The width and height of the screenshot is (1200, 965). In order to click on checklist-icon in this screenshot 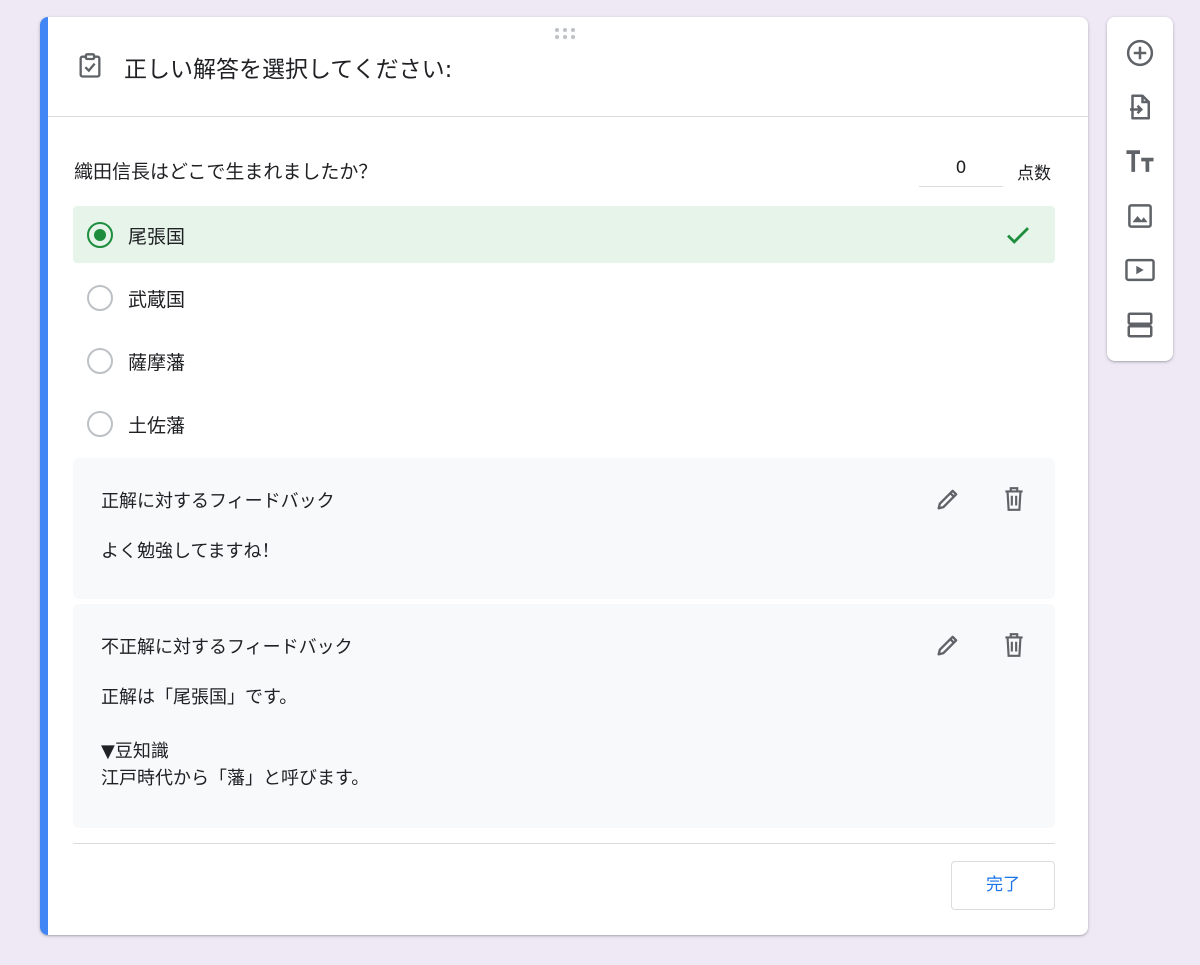, I will do `click(90, 66)`.